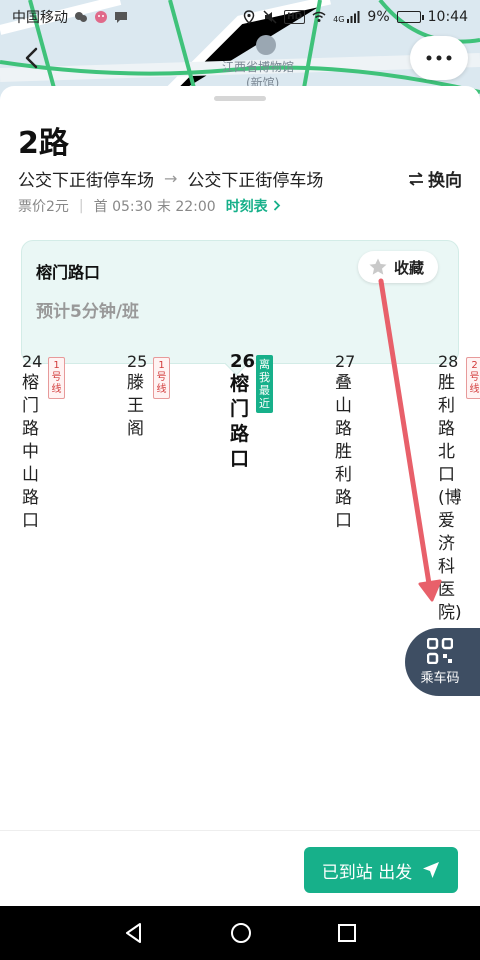 This screenshot has width=480, height=960. I want to click on star-icon, so click(378, 266).